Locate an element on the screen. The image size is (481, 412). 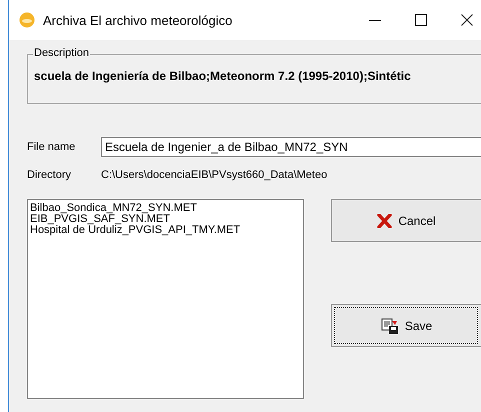
file-name-label: File name is located at coordinates (51, 147).